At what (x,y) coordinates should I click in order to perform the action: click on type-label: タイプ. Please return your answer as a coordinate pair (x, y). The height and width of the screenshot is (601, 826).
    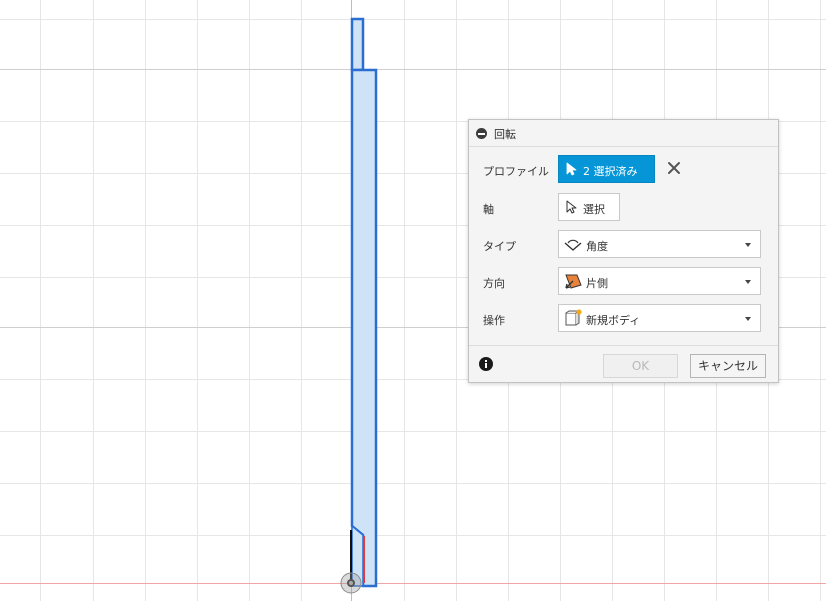
    Looking at the image, I should click on (499, 246).